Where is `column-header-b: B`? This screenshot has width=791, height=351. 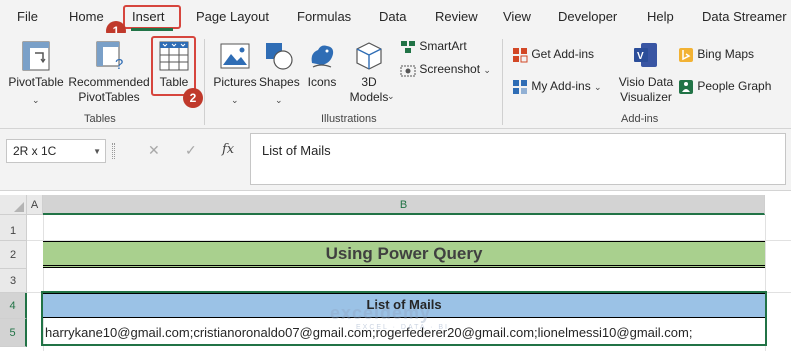
column-header-b: B is located at coordinates (404, 205).